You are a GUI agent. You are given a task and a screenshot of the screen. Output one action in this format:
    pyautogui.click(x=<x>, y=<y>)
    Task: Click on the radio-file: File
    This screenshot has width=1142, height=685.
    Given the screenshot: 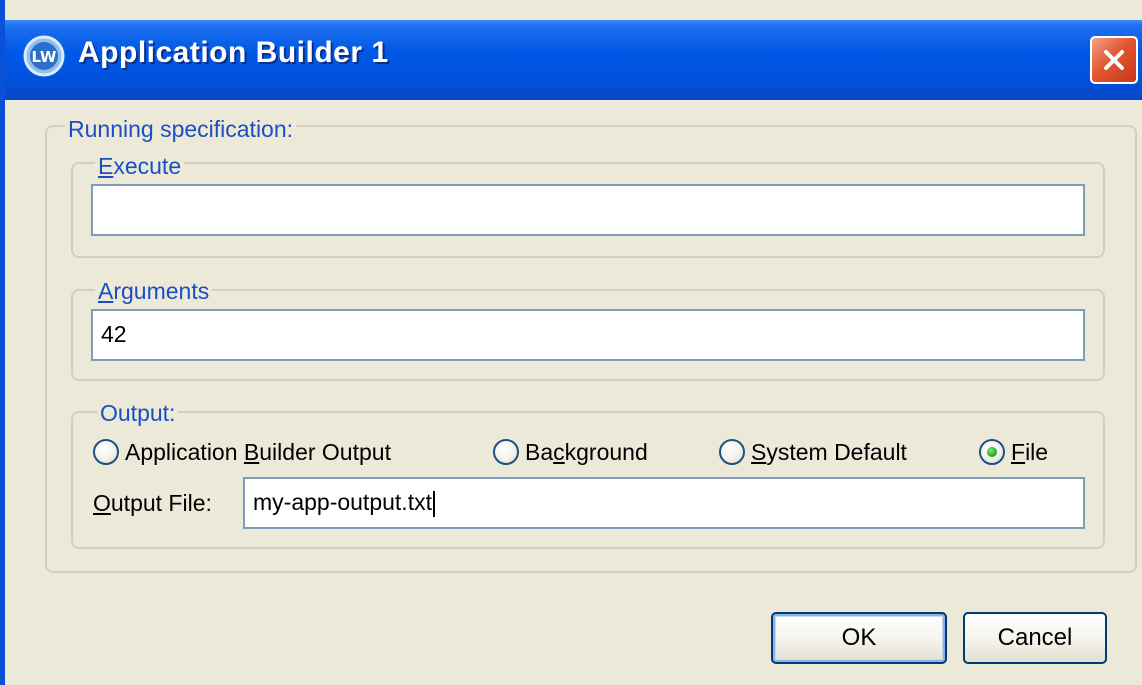 What is the action you would take?
    pyautogui.click(x=1013, y=452)
    